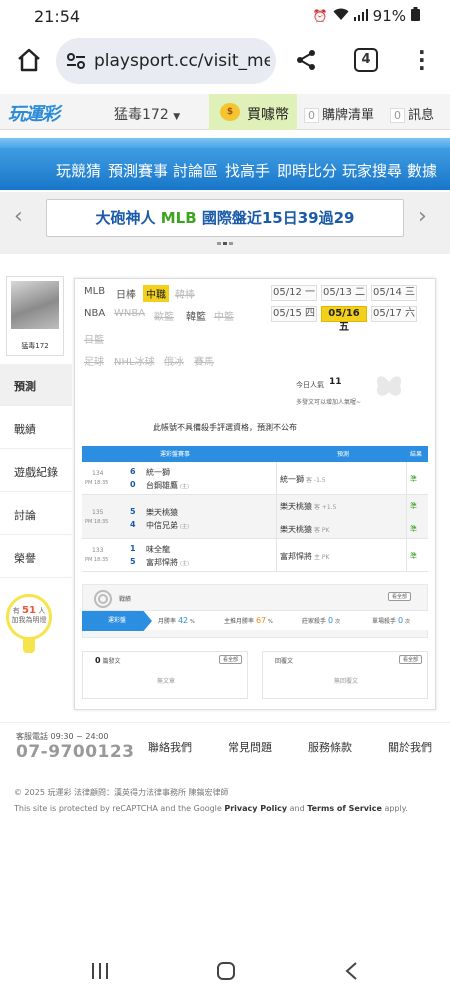 The image size is (450, 1000). What do you see at coordinates (422, 216) in the screenshot?
I see `chevron-right-icon: ›` at bounding box center [422, 216].